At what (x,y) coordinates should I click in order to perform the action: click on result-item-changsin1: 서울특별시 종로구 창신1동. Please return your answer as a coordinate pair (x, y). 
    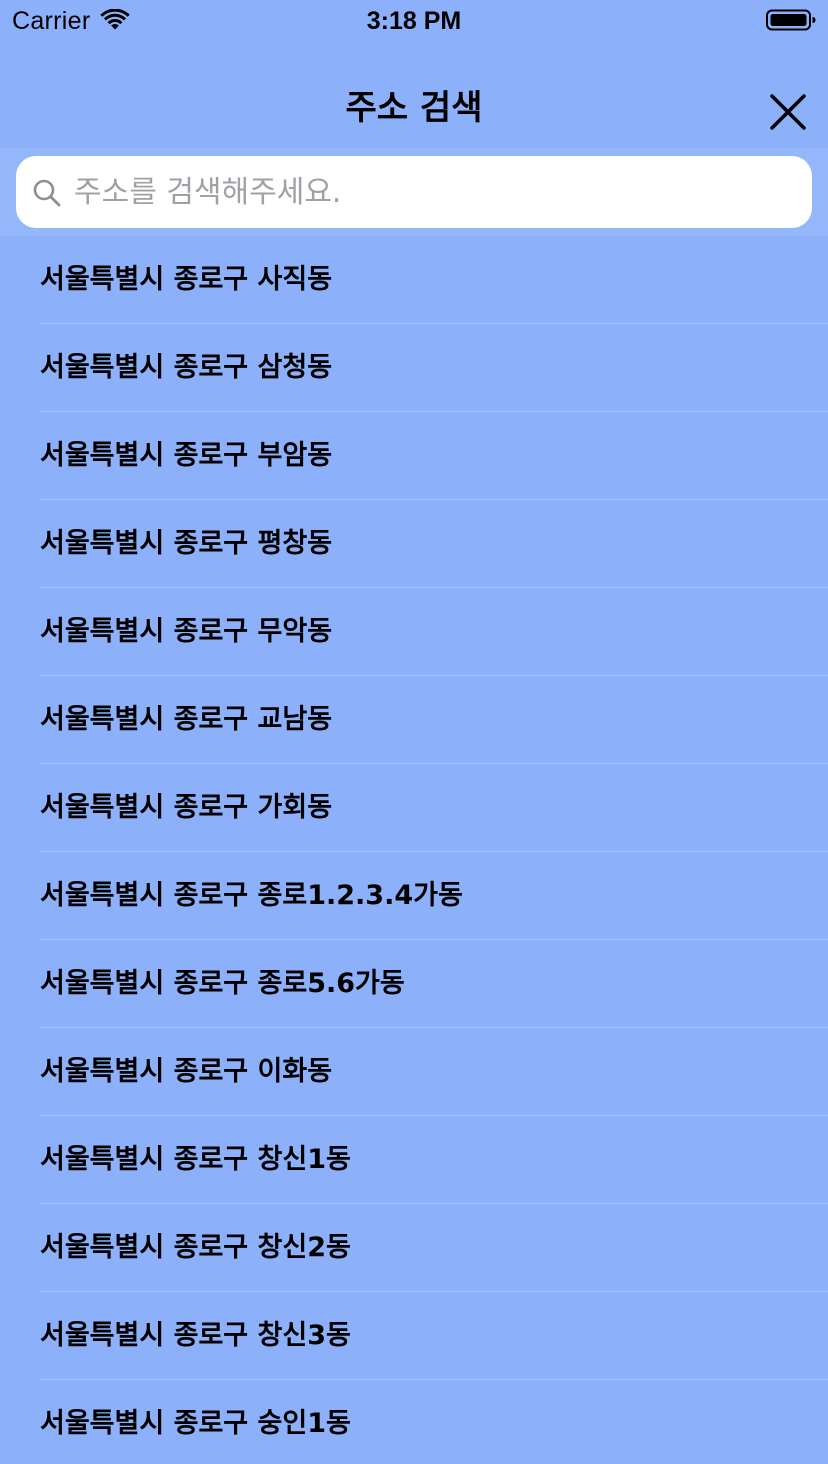
    Looking at the image, I should click on (414, 1160).